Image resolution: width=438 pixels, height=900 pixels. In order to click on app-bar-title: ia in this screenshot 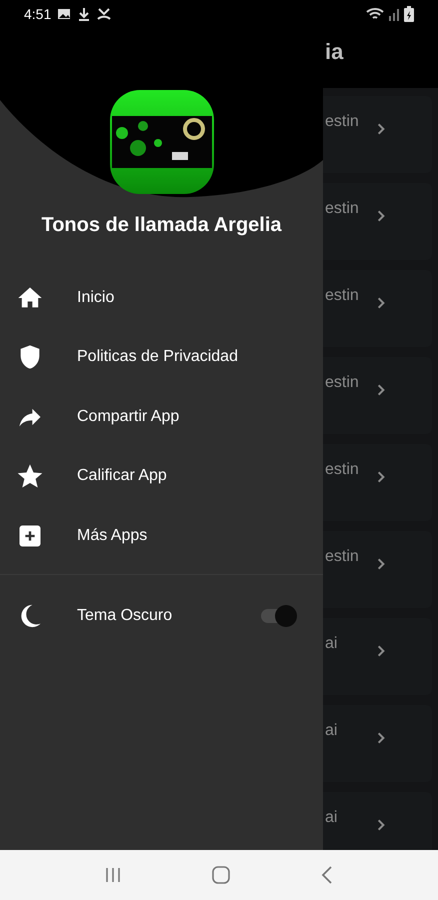, I will do `click(334, 52)`.